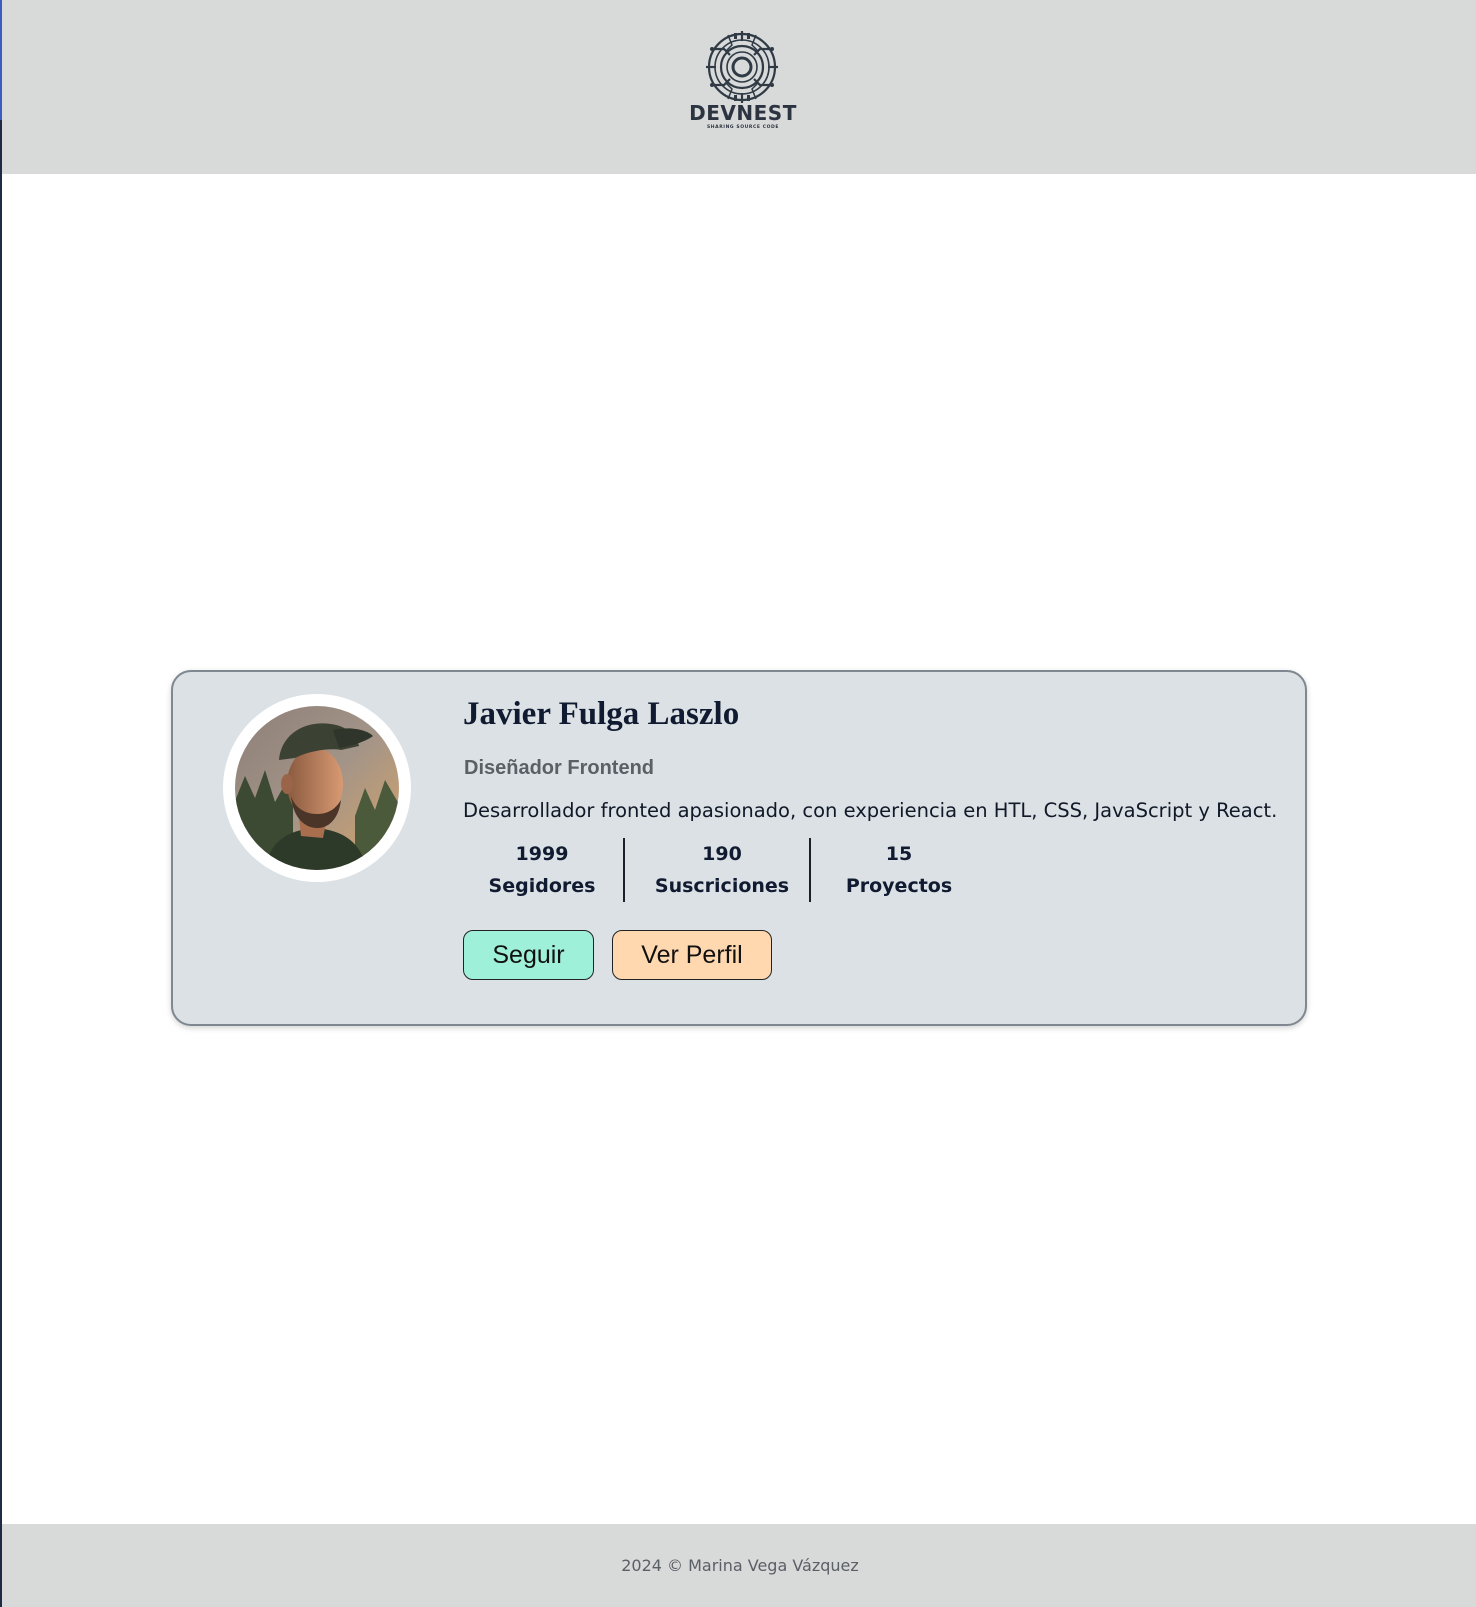 The width and height of the screenshot is (1476, 1607). I want to click on logo-tagline: SHARING SOURCE CODE, so click(743, 127).